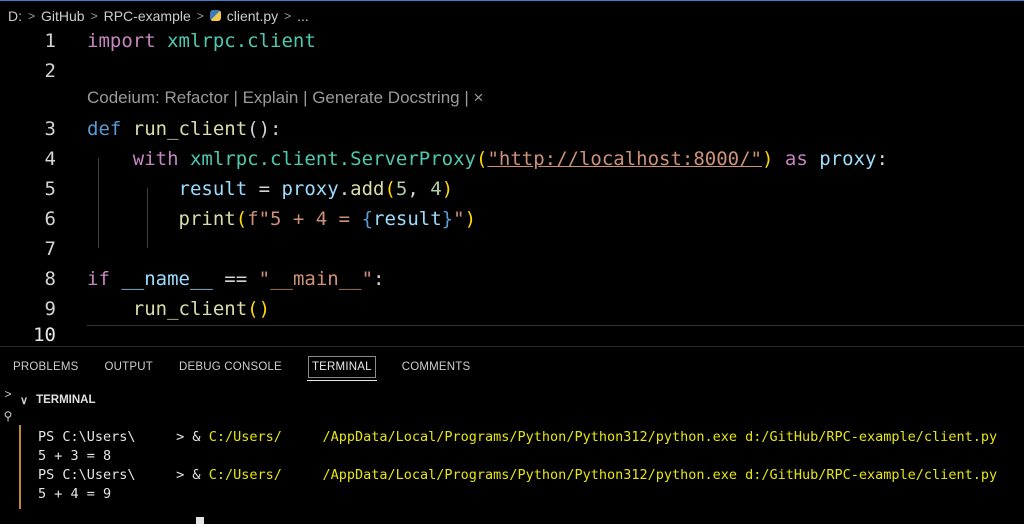  What do you see at coordinates (66, 400) in the screenshot?
I see `terminal-section-title: TERMINAL` at bounding box center [66, 400].